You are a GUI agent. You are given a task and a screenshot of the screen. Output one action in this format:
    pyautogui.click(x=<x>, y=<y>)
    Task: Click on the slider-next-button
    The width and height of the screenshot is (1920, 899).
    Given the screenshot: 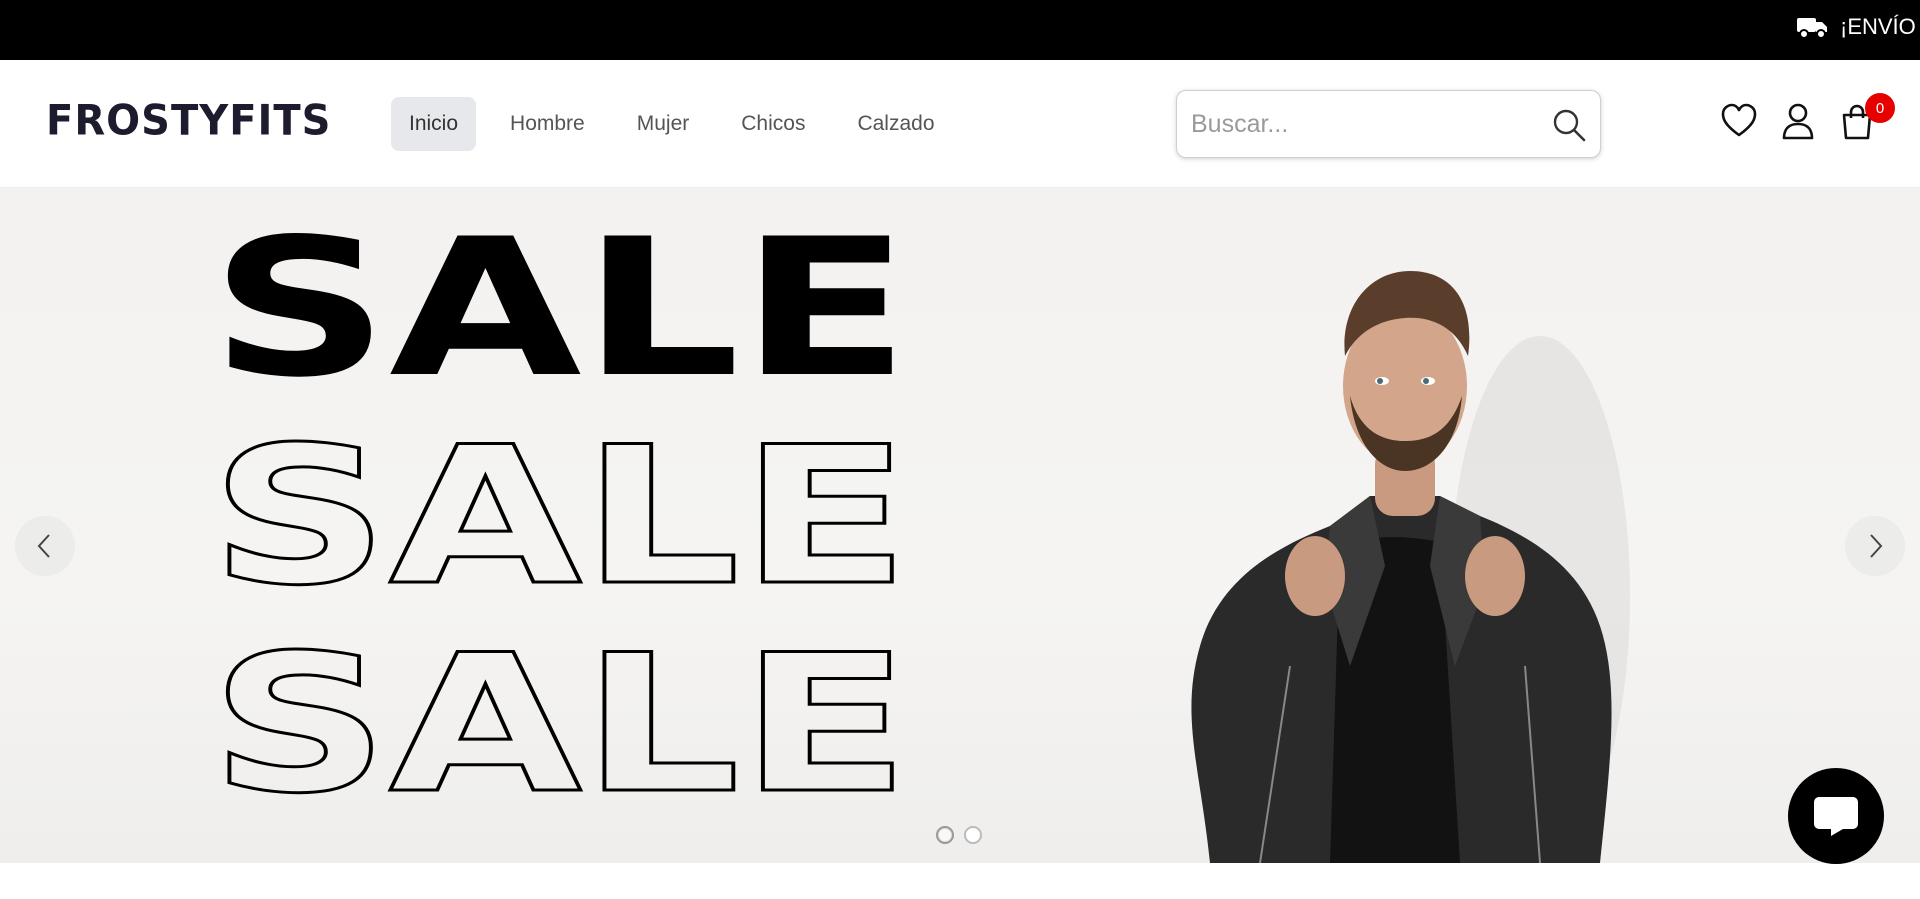 What is the action you would take?
    pyautogui.click(x=1875, y=546)
    